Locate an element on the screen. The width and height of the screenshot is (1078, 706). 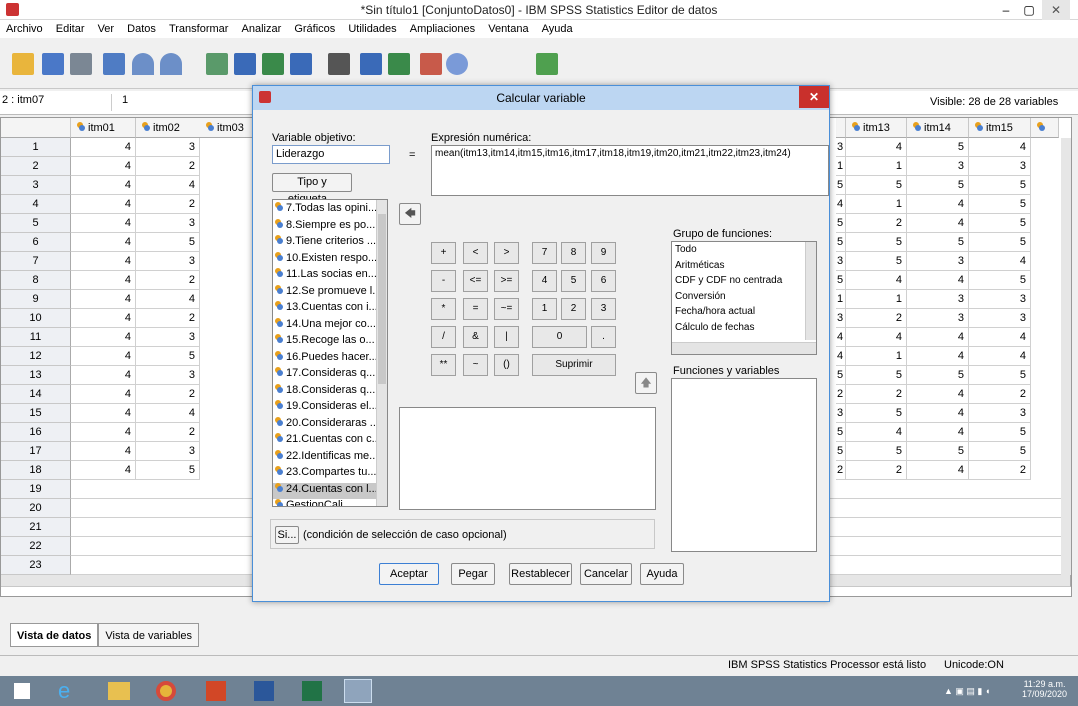
keypad-key: 2 is located at coordinates (573, 309).